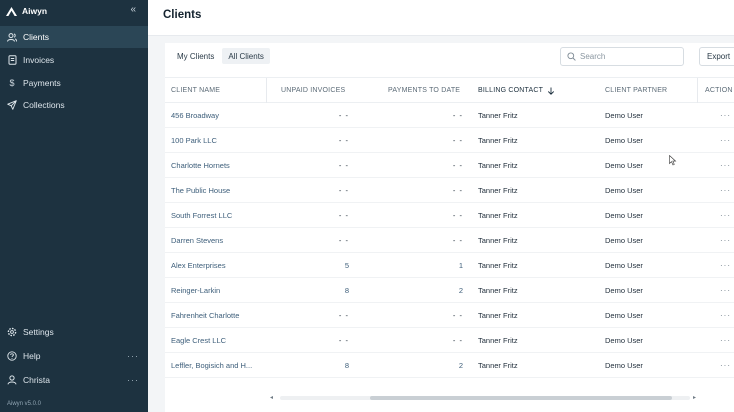 Image resolution: width=734 pixels, height=412 pixels. What do you see at coordinates (716, 56) in the screenshot?
I see `export-button: Export` at bounding box center [716, 56].